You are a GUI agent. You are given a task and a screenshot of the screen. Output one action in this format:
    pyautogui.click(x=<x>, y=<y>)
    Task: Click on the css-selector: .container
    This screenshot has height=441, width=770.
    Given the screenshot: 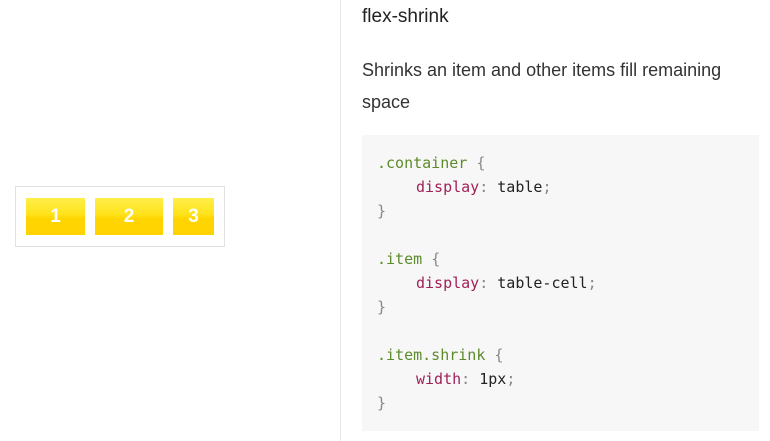 What is the action you would take?
    pyautogui.click(x=422, y=163)
    